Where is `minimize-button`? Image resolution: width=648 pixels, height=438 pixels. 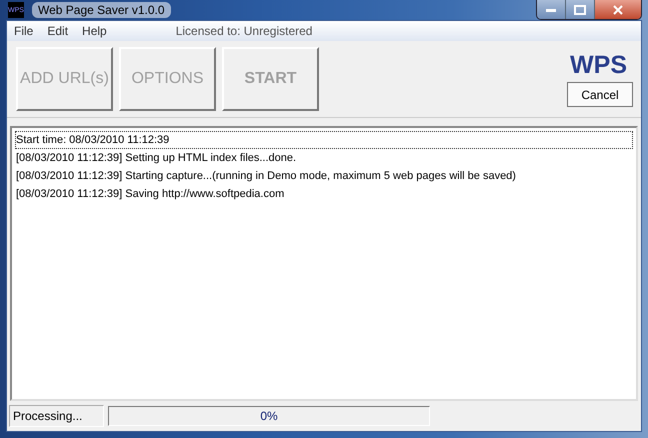 minimize-button is located at coordinates (551, 9).